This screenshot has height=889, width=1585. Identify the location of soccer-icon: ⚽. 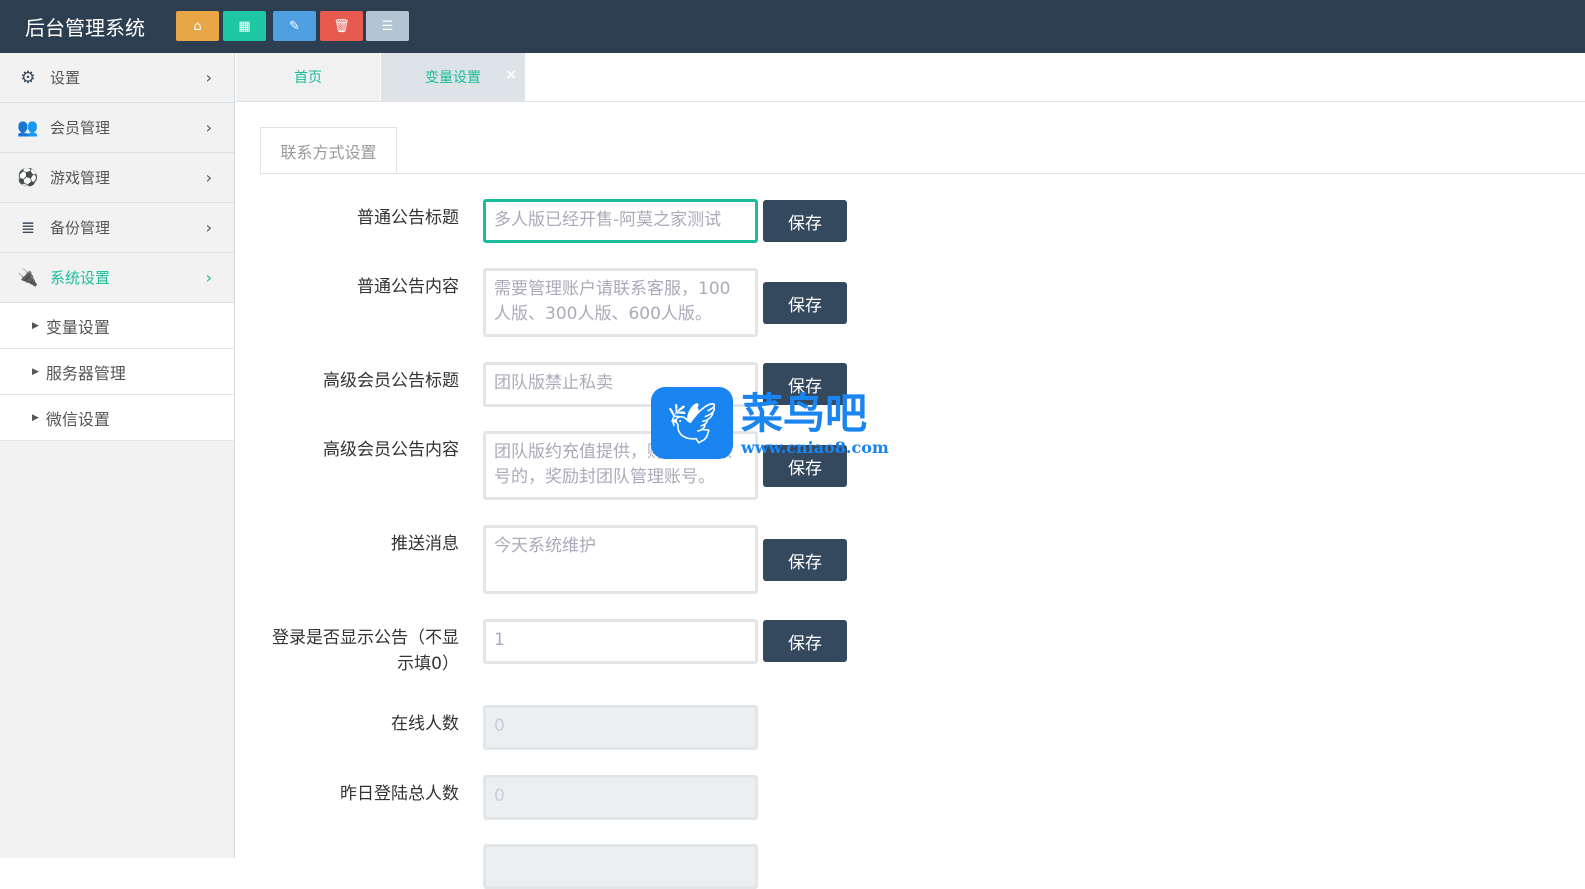
(28, 177).